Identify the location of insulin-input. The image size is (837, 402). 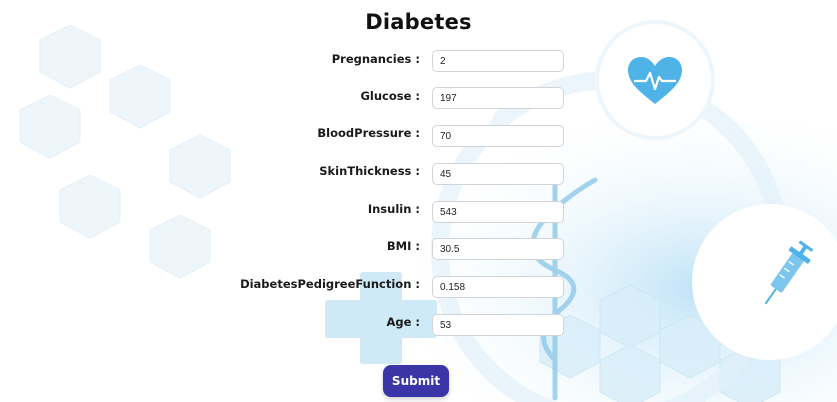
(498, 212).